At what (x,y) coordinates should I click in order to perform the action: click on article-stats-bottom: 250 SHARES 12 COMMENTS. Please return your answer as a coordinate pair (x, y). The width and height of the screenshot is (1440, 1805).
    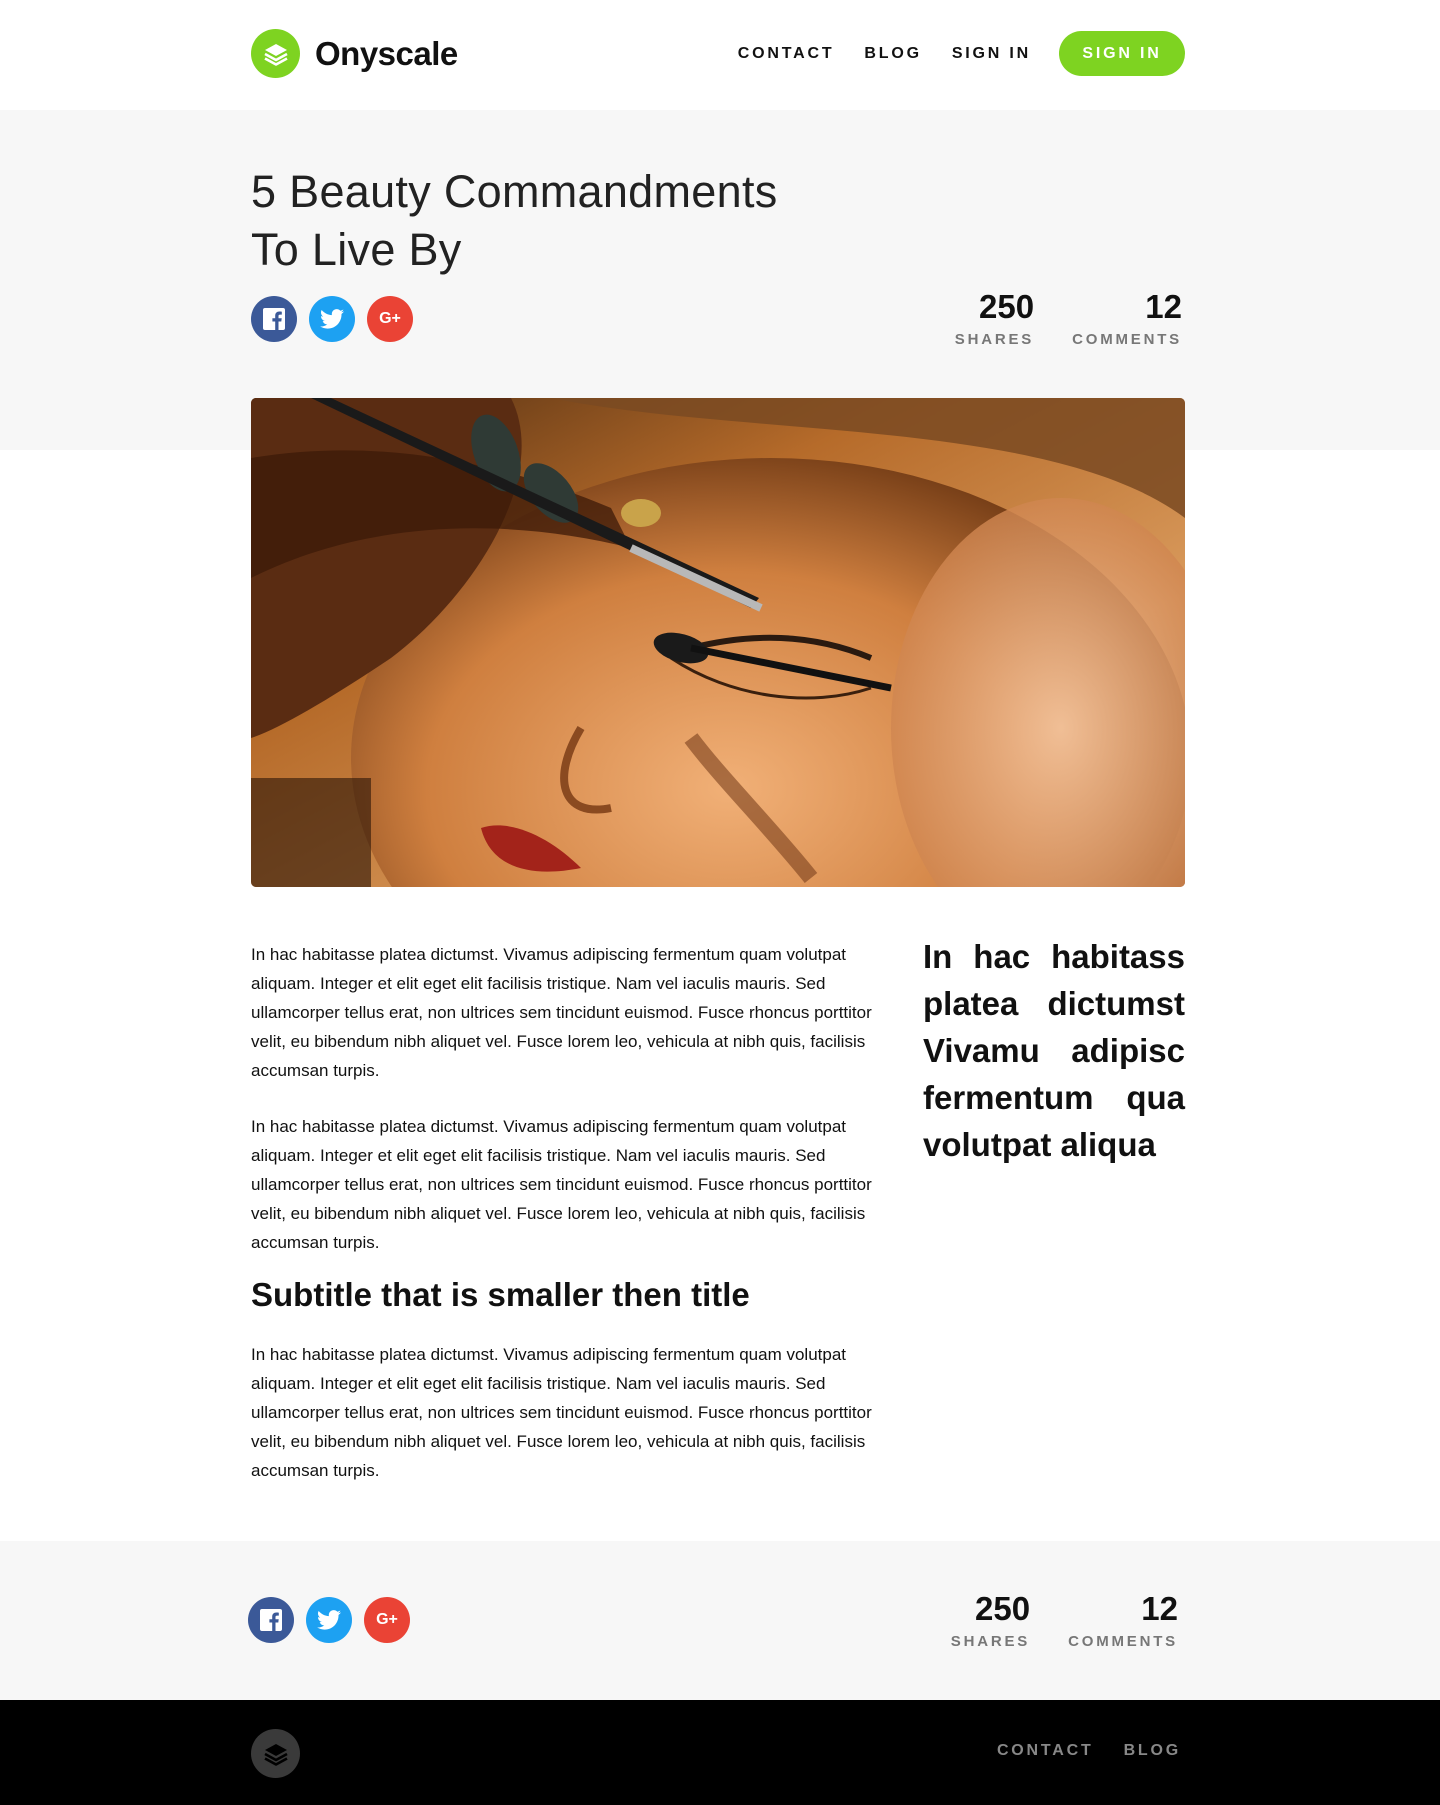
    Looking at the image, I should click on (1045, 1620).